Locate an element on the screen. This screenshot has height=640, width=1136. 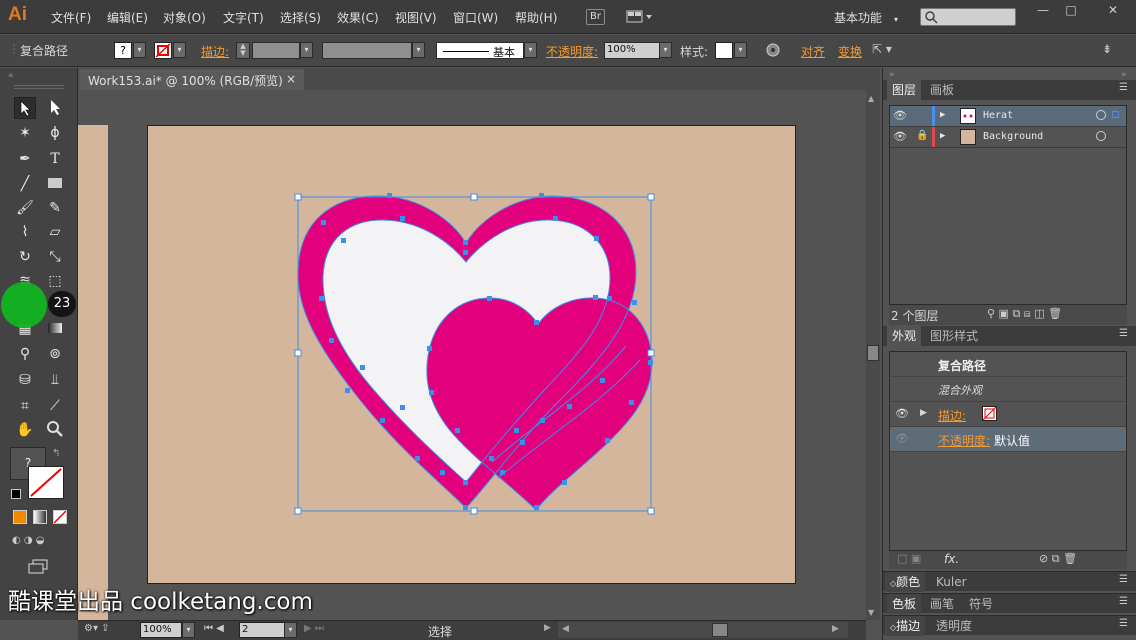
scroll-down-icon: ▼ is located at coordinates (871, 612).